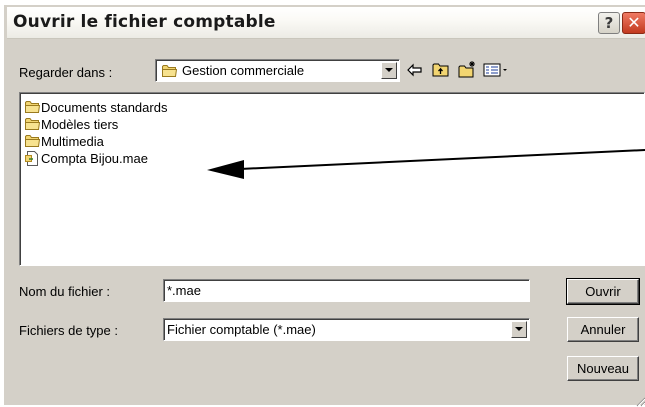 The height and width of the screenshot is (407, 645). What do you see at coordinates (496, 70) in the screenshot?
I see `view-menu-icon` at bounding box center [496, 70].